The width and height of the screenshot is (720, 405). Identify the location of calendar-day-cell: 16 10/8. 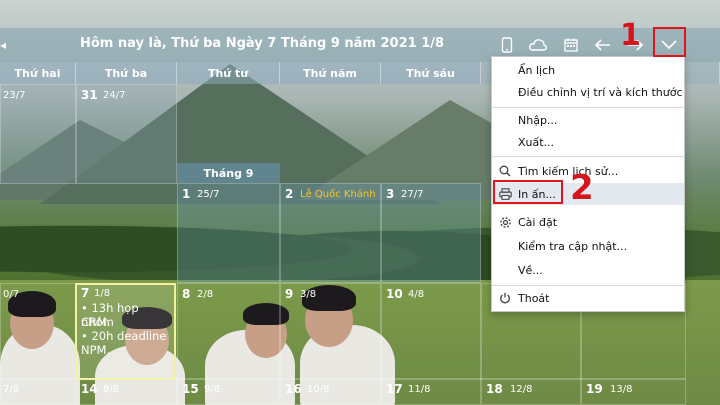
(330, 391).